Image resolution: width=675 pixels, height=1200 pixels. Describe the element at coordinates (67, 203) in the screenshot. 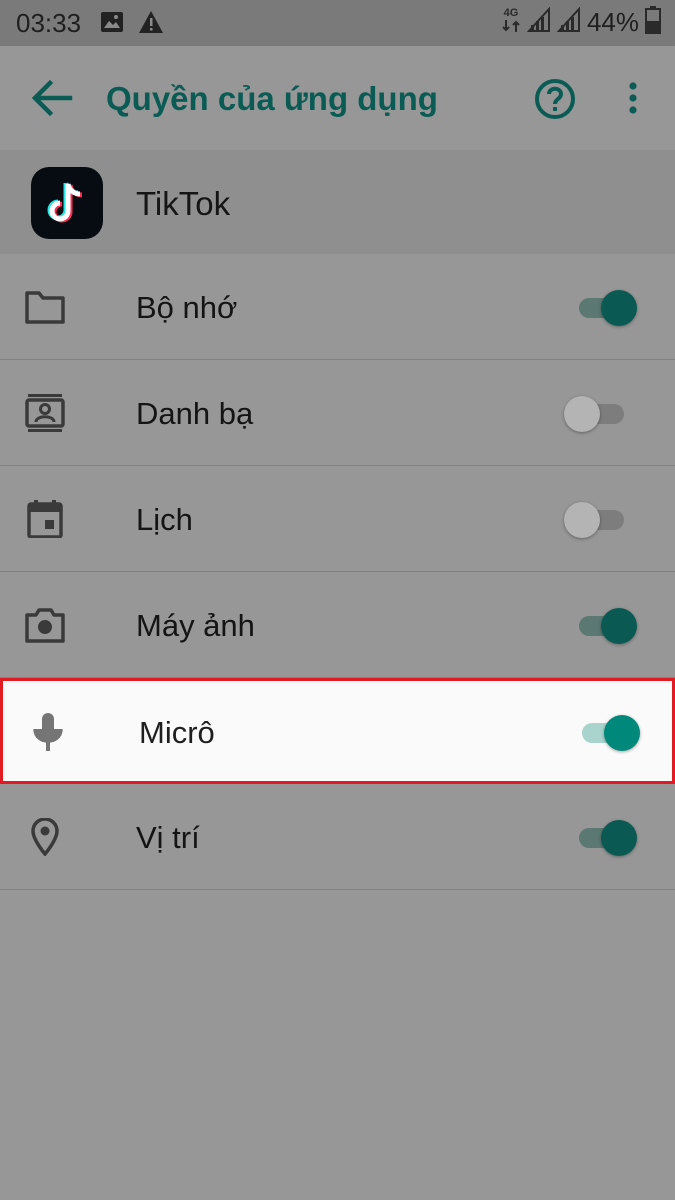

I see `tiktok-logo` at that location.